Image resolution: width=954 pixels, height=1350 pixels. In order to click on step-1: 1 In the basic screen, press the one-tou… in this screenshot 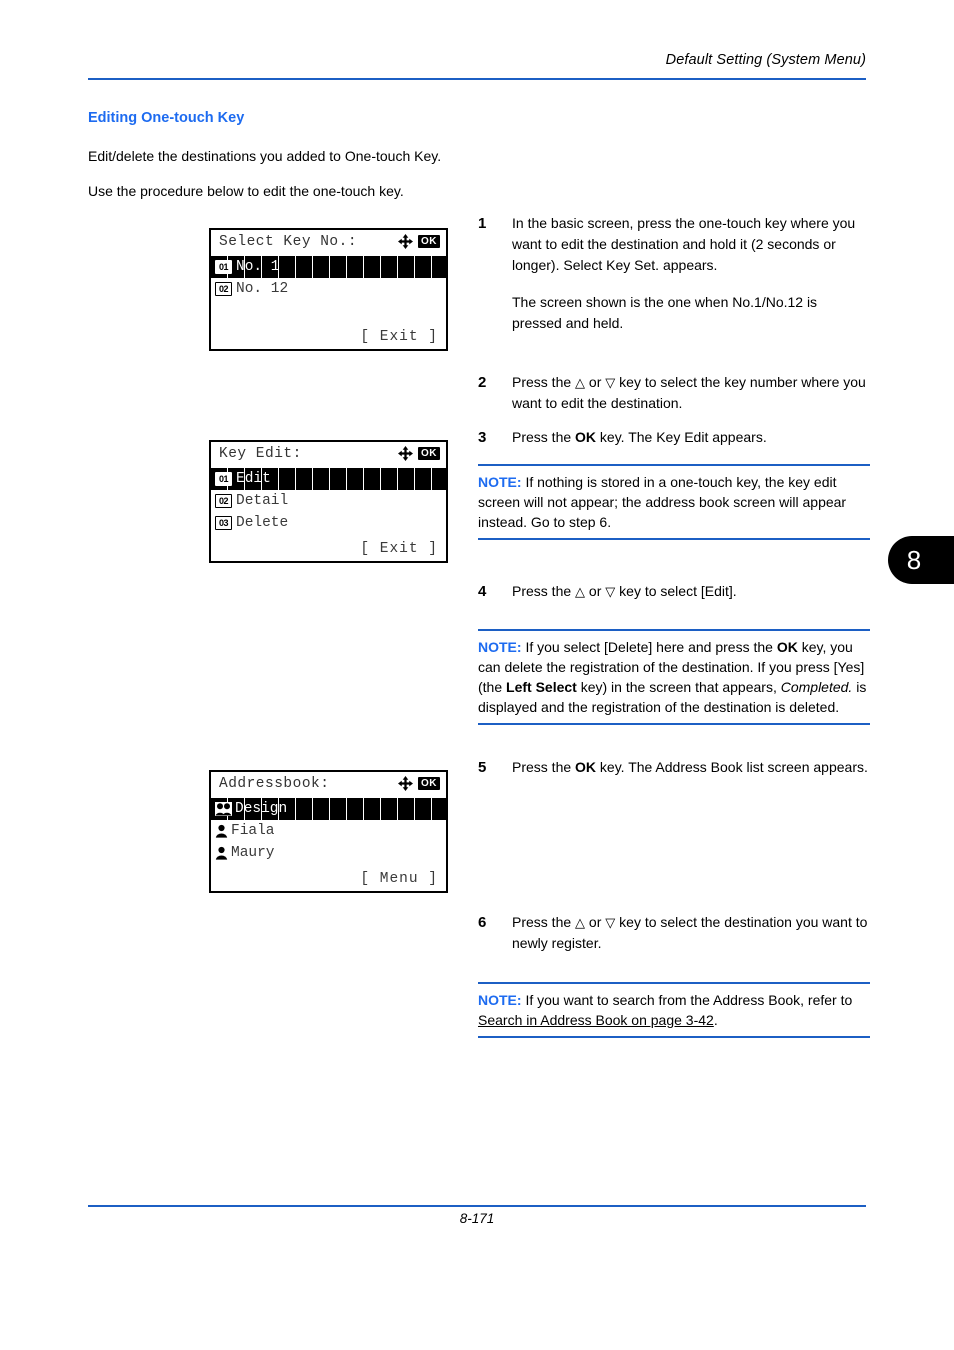, I will do `click(674, 273)`.